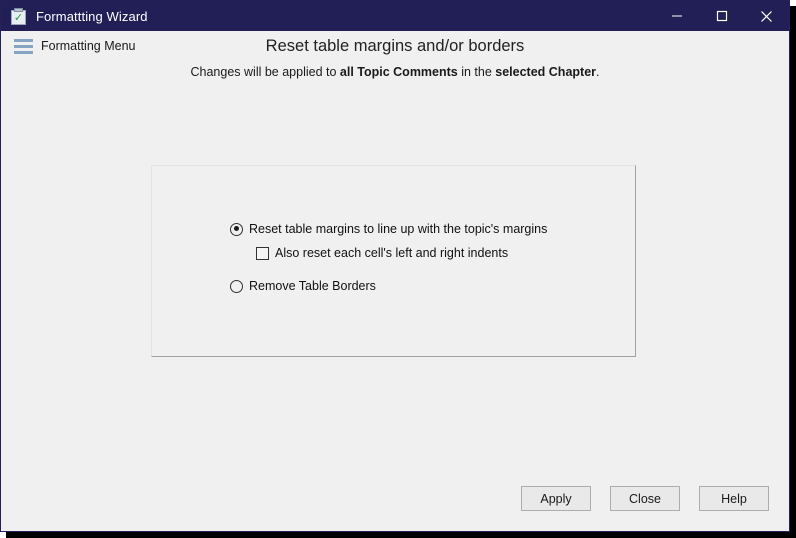 The height and width of the screenshot is (538, 796). What do you see at coordinates (401, 535) in the screenshot?
I see `window-shadow-bottom` at bounding box center [401, 535].